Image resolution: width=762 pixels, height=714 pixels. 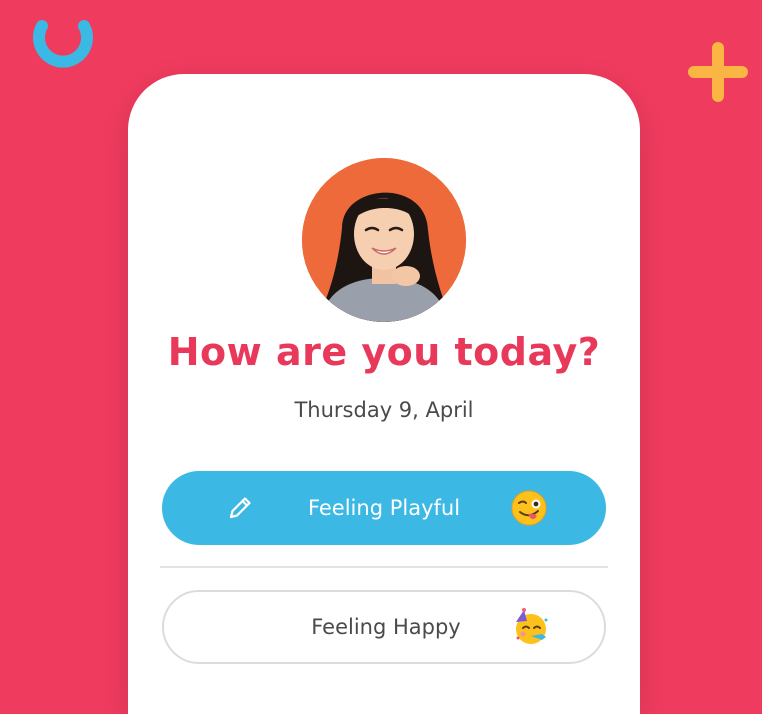 What do you see at coordinates (384, 627) in the screenshot?
I see `mood-option-happy: Feeling Happy` at bounding box center [384, 627].